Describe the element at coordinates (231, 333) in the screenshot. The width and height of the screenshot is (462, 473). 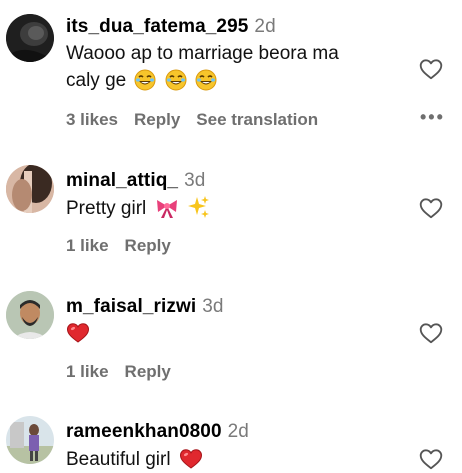
I see `comment-text` at that location.